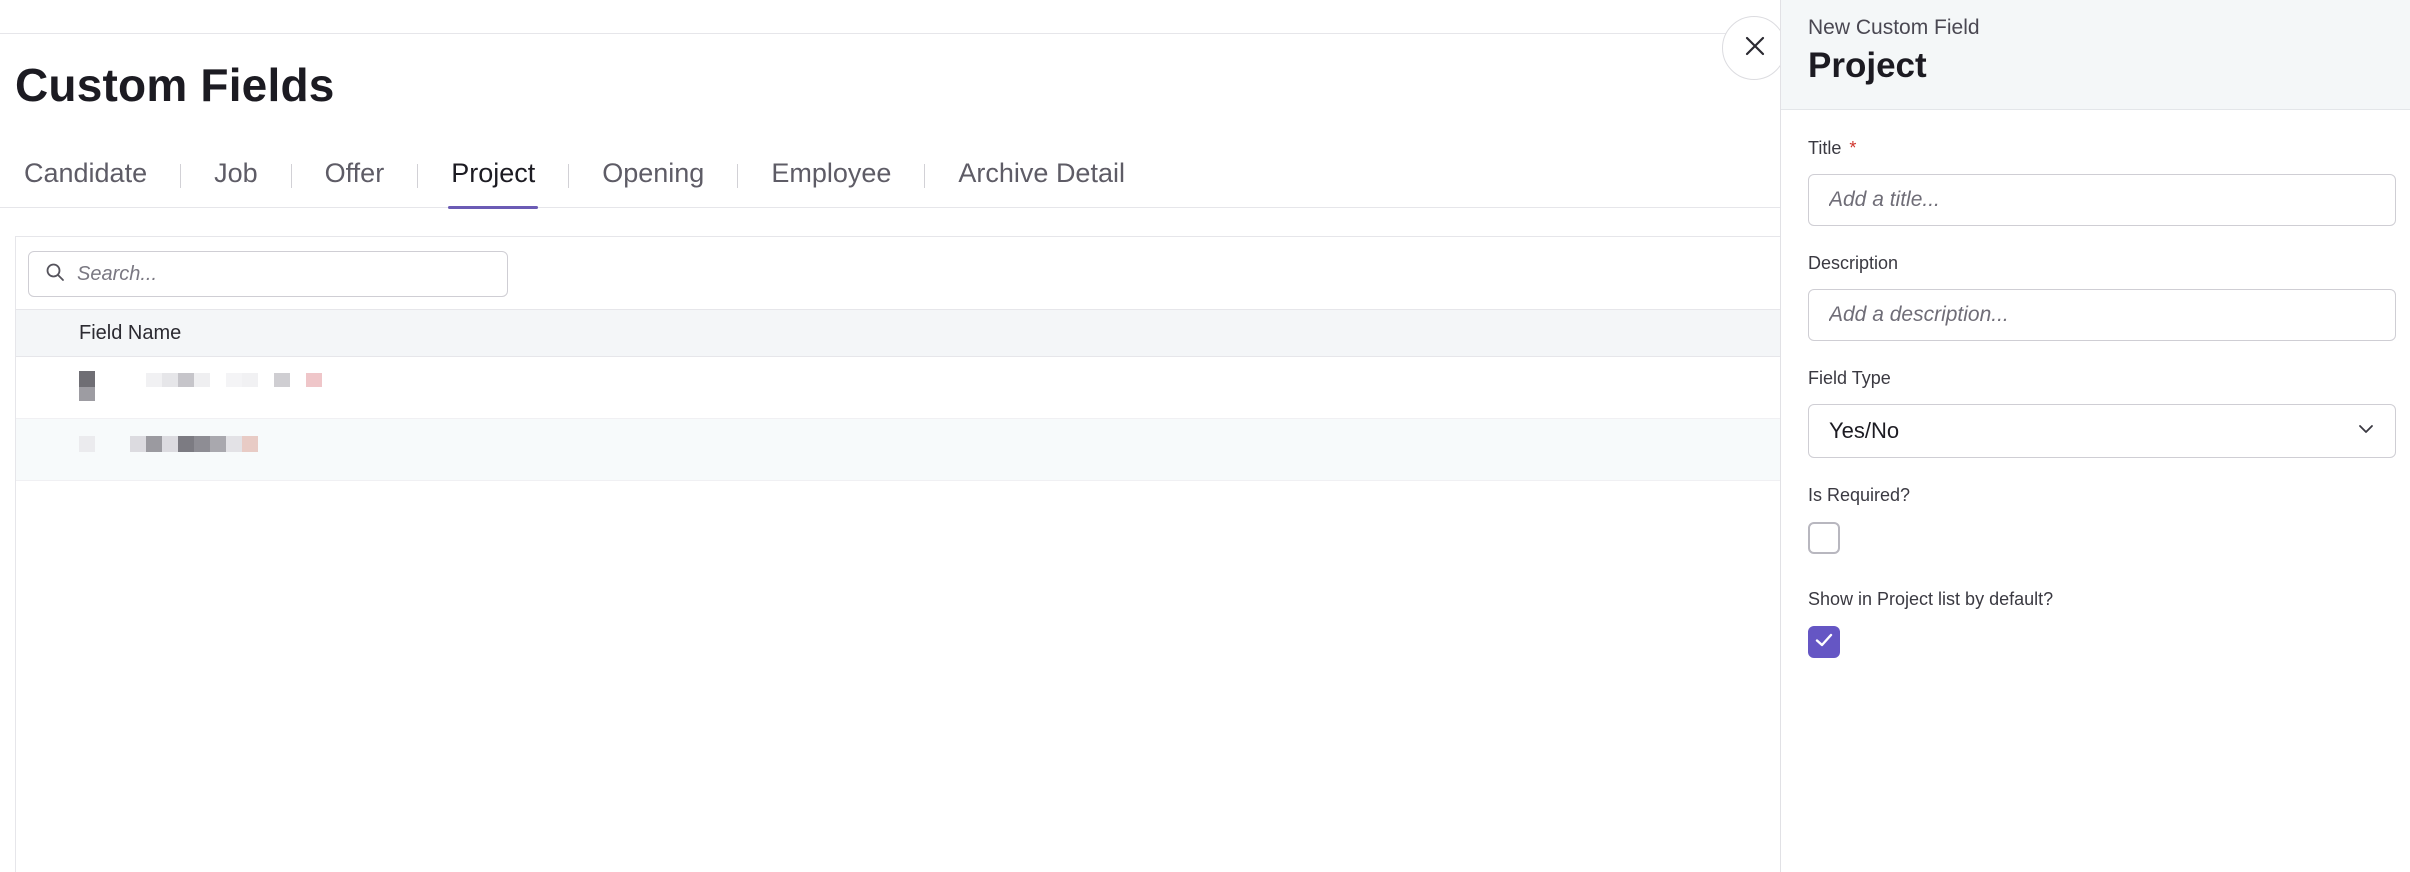  Describe the element at coordinates (2366, 431) in the screenshot. I see `chevron-down-icon` at that location.